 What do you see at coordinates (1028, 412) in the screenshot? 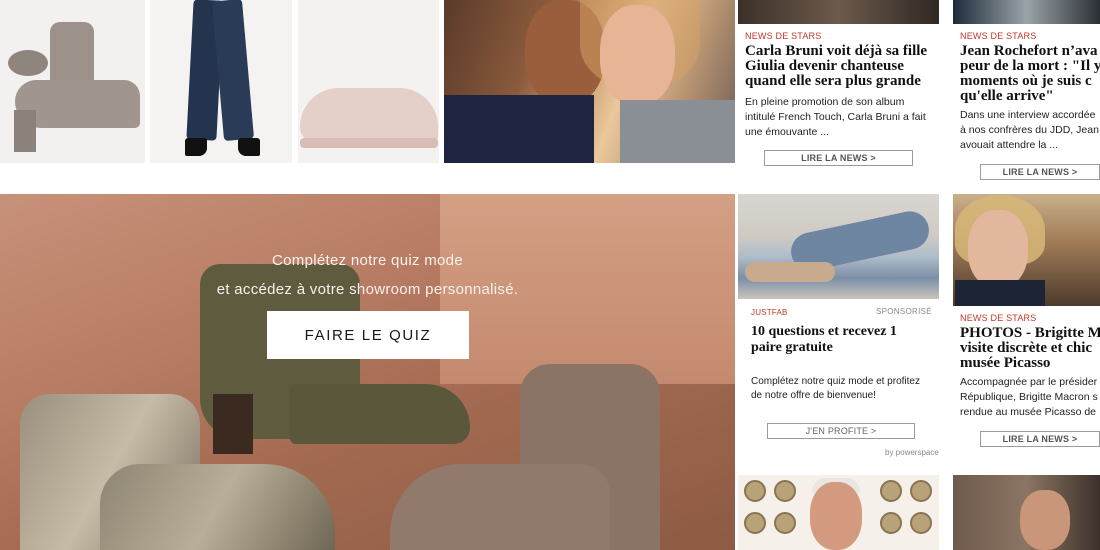
I see `news-desc-line: rendue au musée Picasso de` at bounding box center [1028, 412].